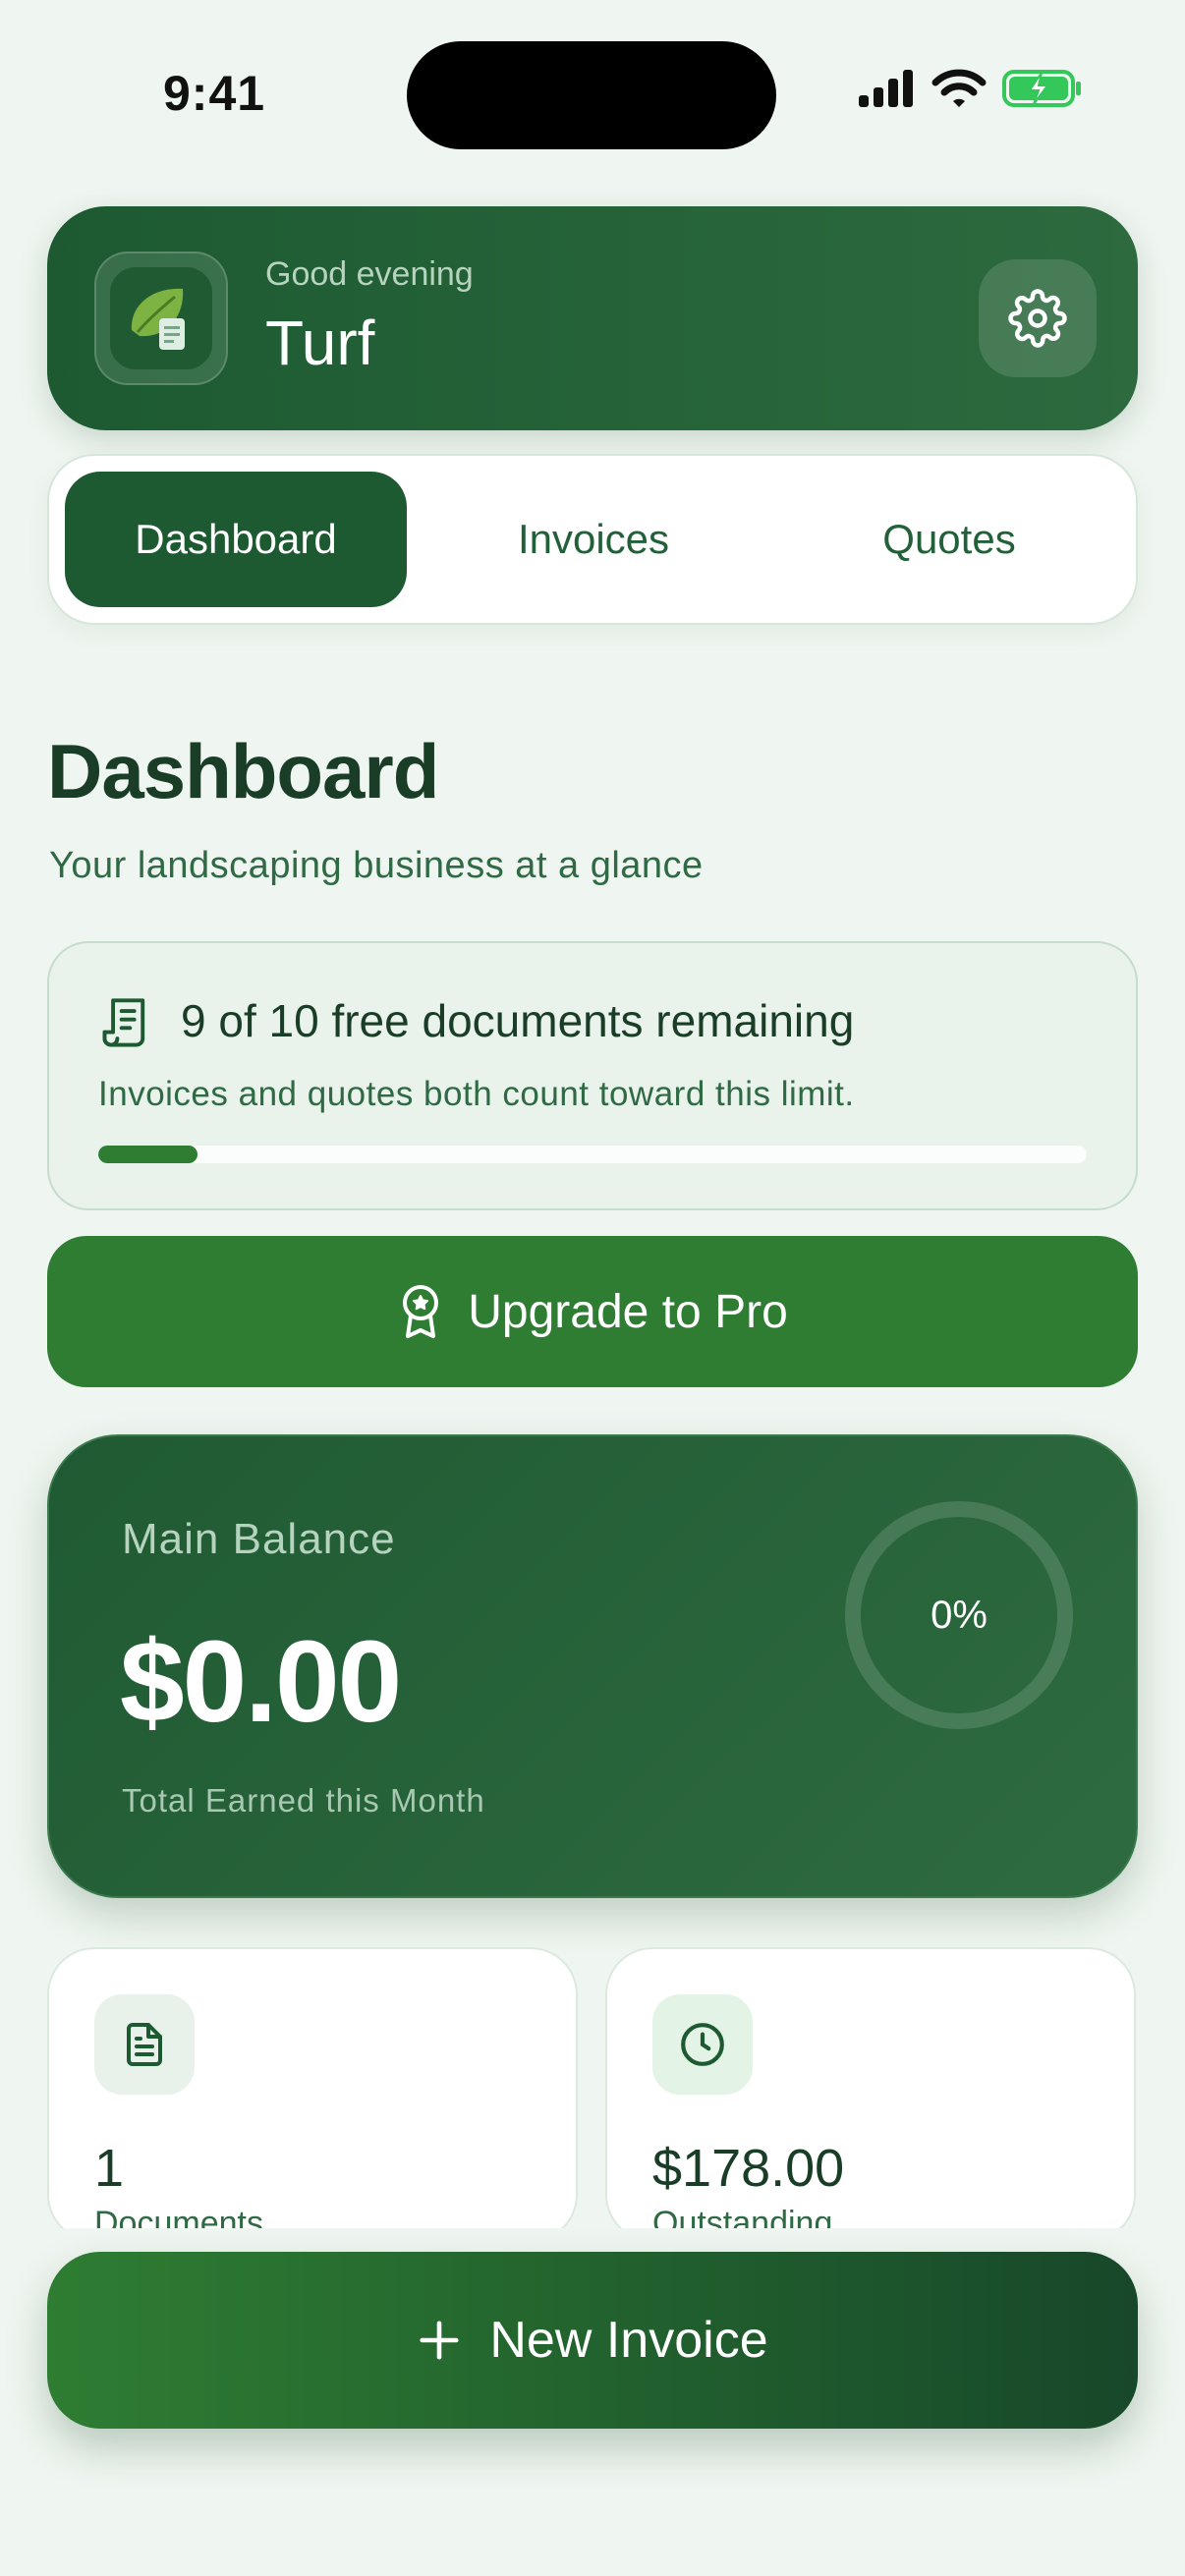 The width and height of the screenshot is (1185, 2576). I want to click on status-time: 9:41, so click(215, 93).